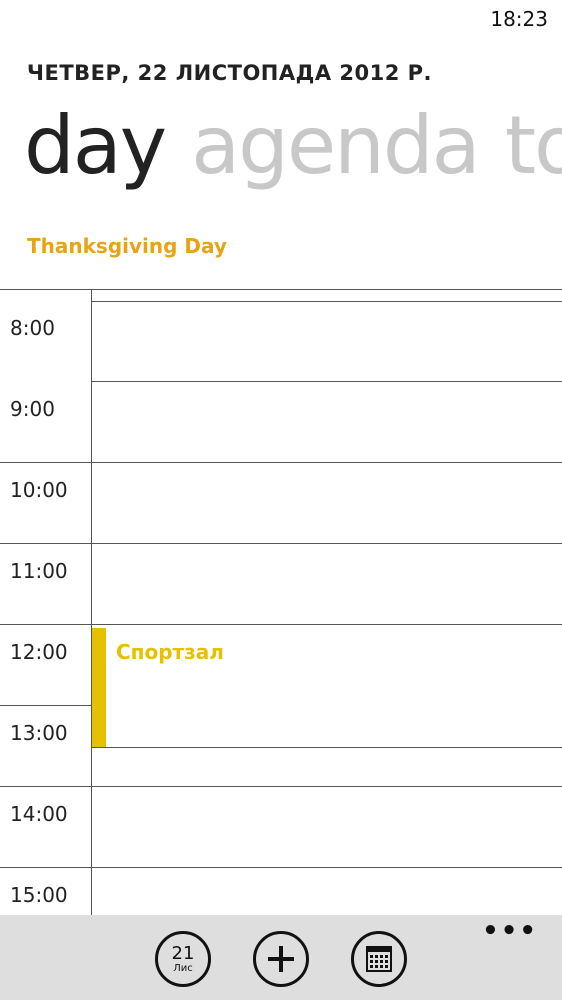 The width and height of the screenshot is (562, 1000). What do you see at coordinates (32, 328) in the screenshot?
I see `hour-label: 8:00` at bounding box center [32, 328].